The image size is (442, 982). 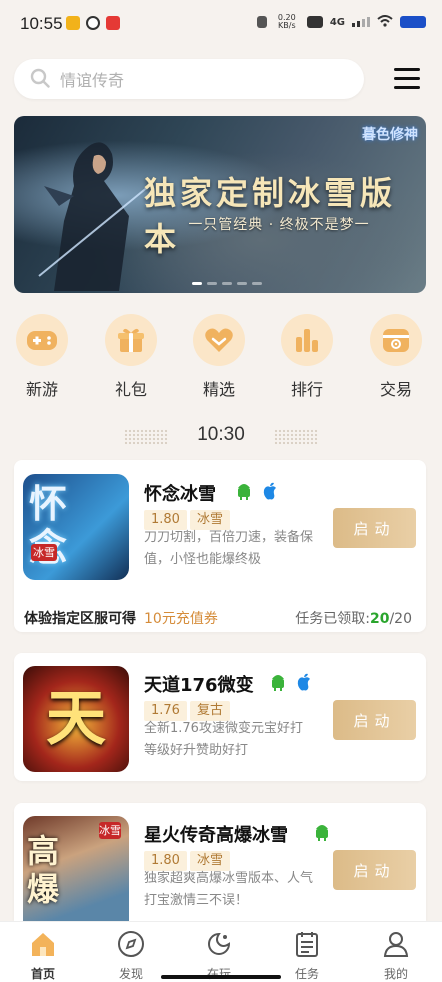 What do you see at coordinates (80, 619) in the screenshot?
I see `promo-label: 体验指定区服可得` at bounding box center [80, 619].